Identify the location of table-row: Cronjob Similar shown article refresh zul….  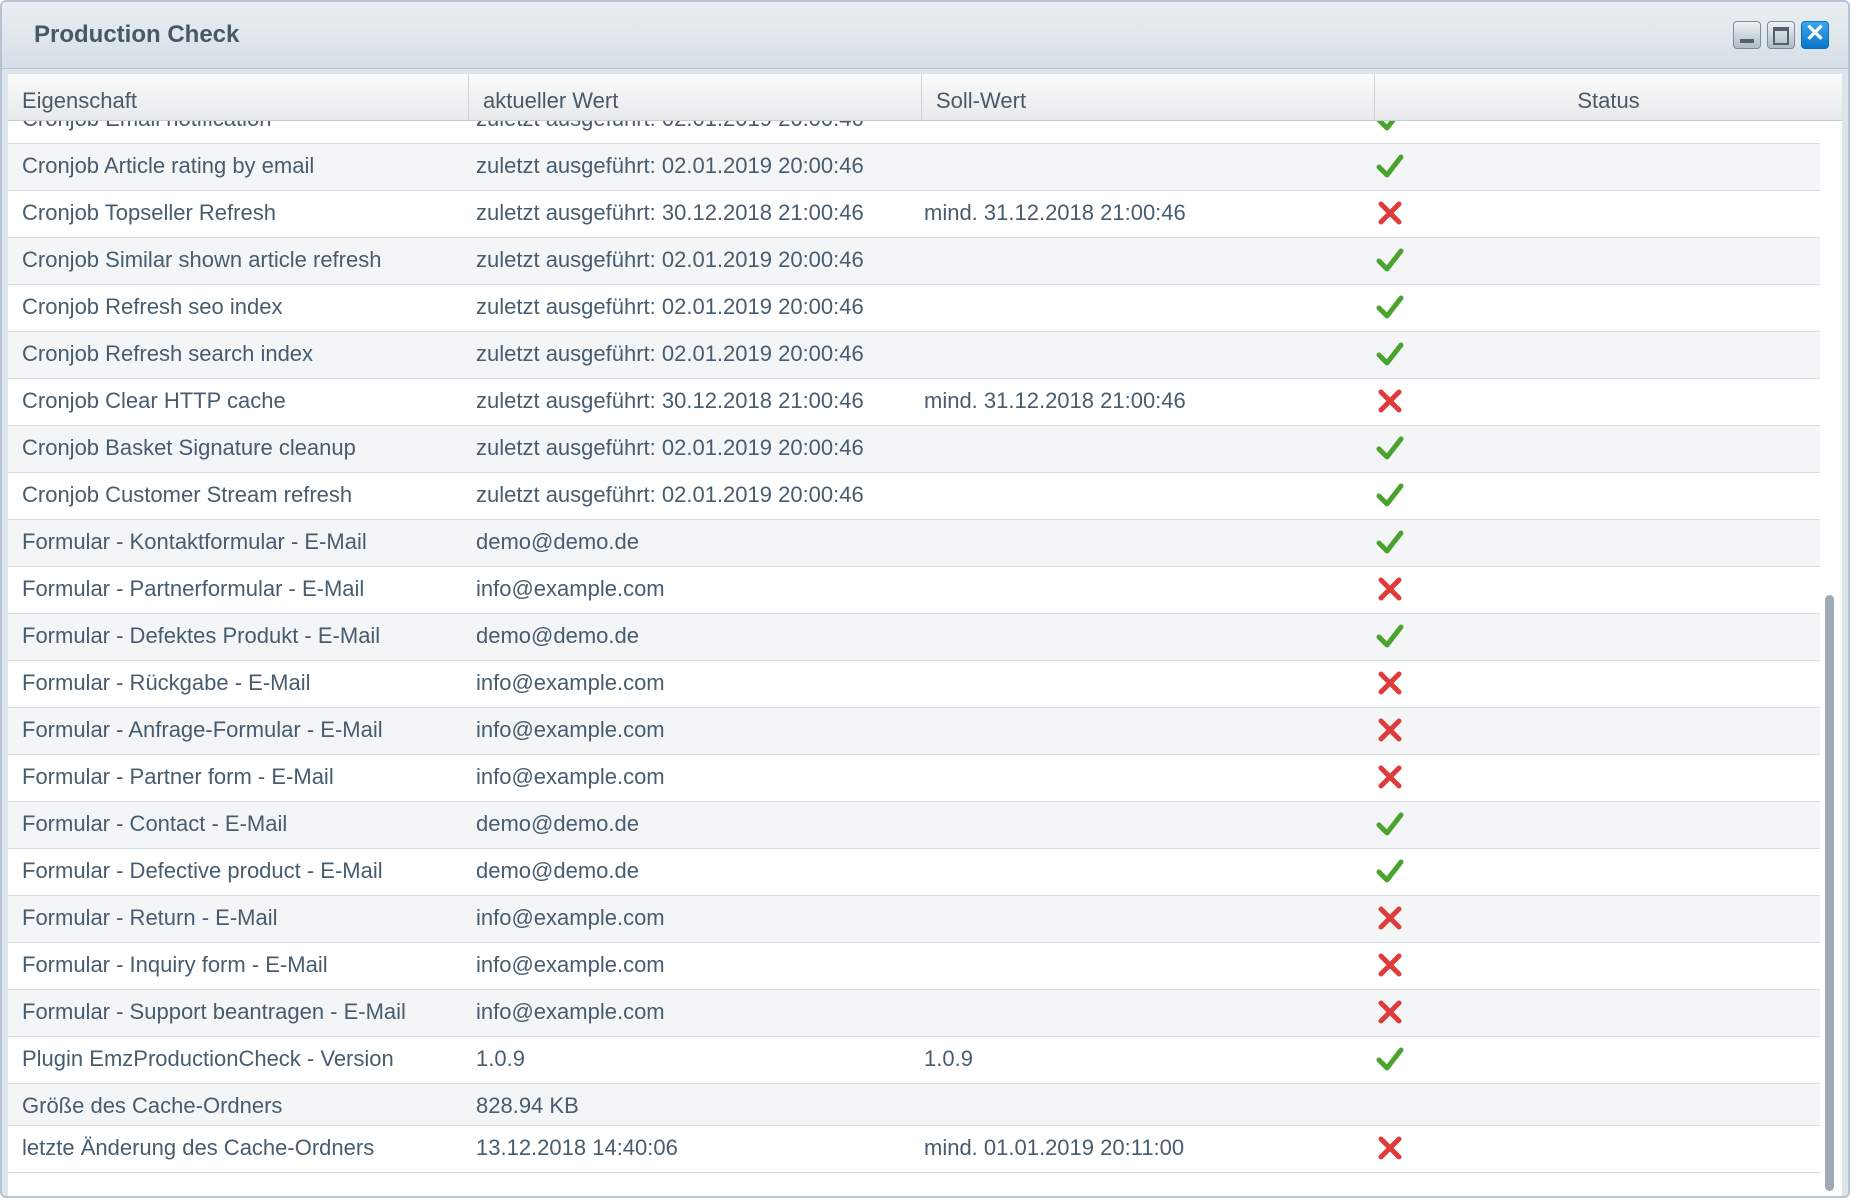
(914, 261).